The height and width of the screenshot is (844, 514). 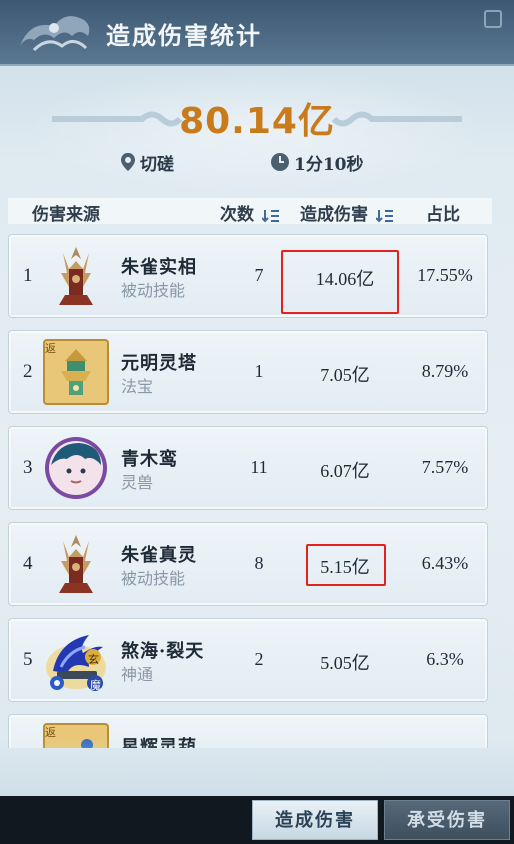 I want to click on header-damage-group: 造成伤害, so click(x=347, y=212).